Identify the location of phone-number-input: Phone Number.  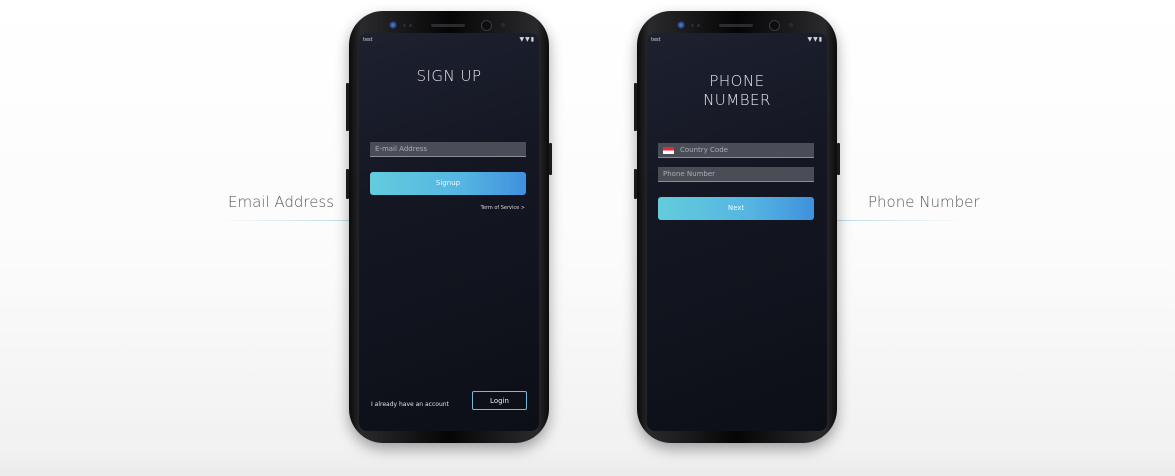
(736, 174).